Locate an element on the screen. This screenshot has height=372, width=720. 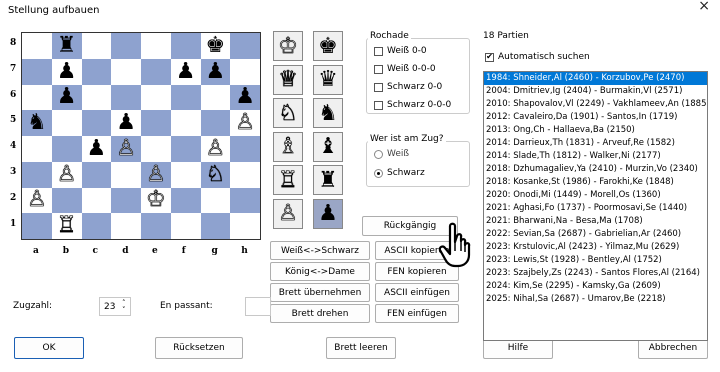
square-a5: ♞ is located at coordinates (37, 123).